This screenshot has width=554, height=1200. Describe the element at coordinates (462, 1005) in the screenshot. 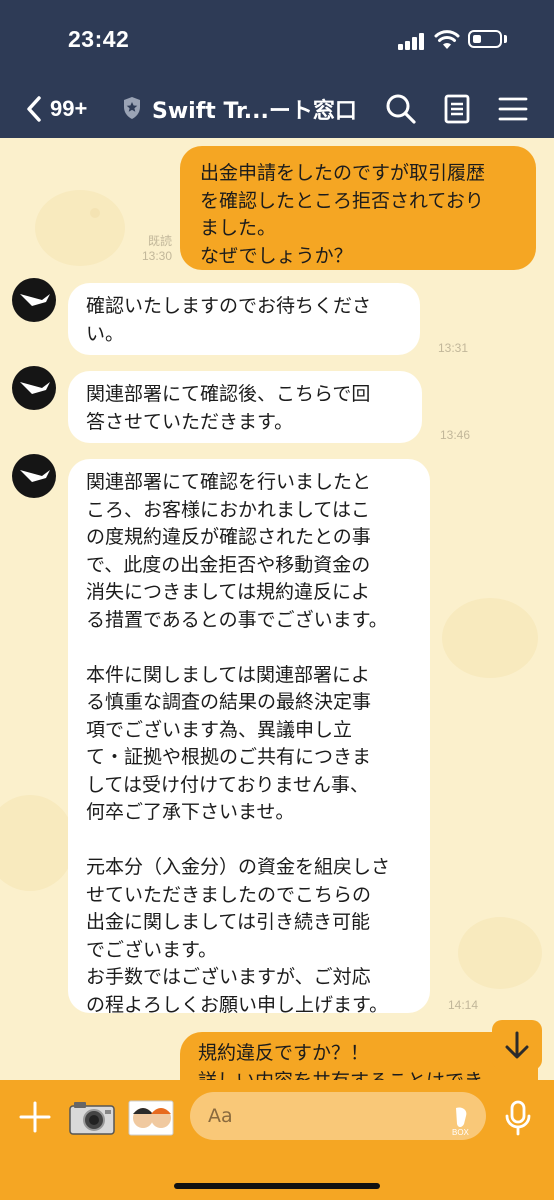

I see `message-time: 14:14` at that location.